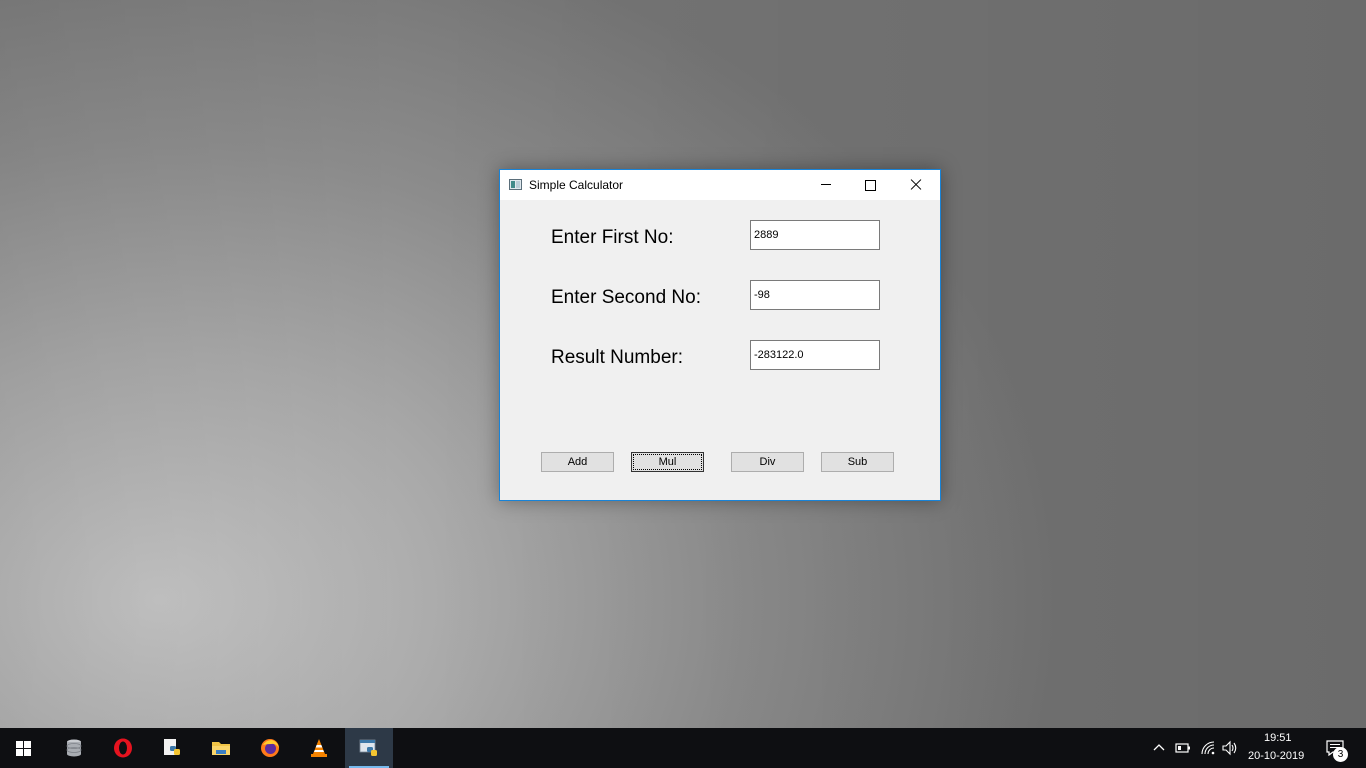 The image size is (1366, 768). I want to click on taskbar-file-explorer, so click(221, 748).